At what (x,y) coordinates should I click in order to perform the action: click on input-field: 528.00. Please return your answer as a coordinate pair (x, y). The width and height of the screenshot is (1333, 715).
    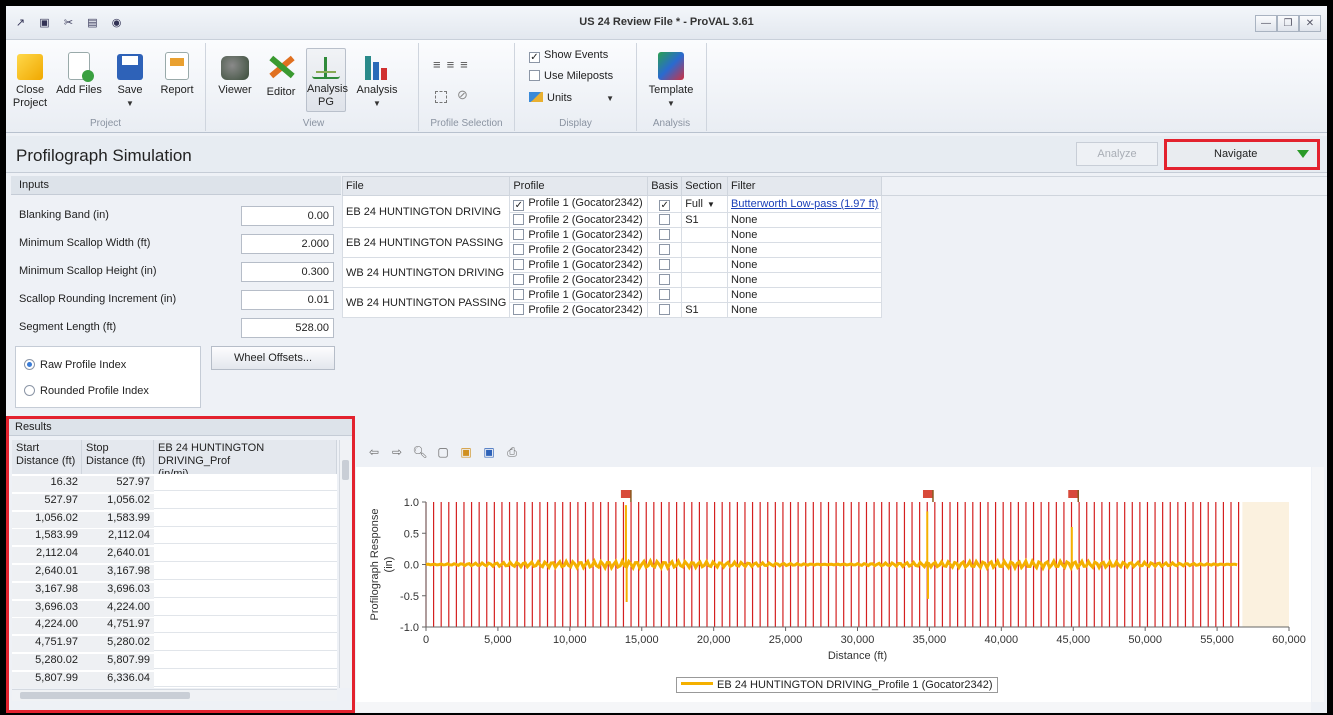
    Looking at the image, I should click on (287, 328).